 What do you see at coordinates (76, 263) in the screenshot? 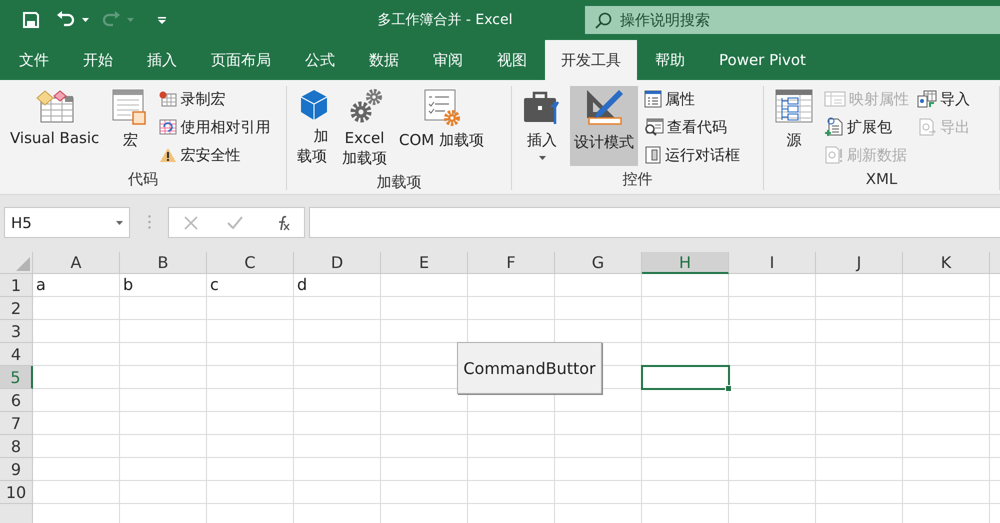
I see `column-header: A` at bounding box center [76, 263].